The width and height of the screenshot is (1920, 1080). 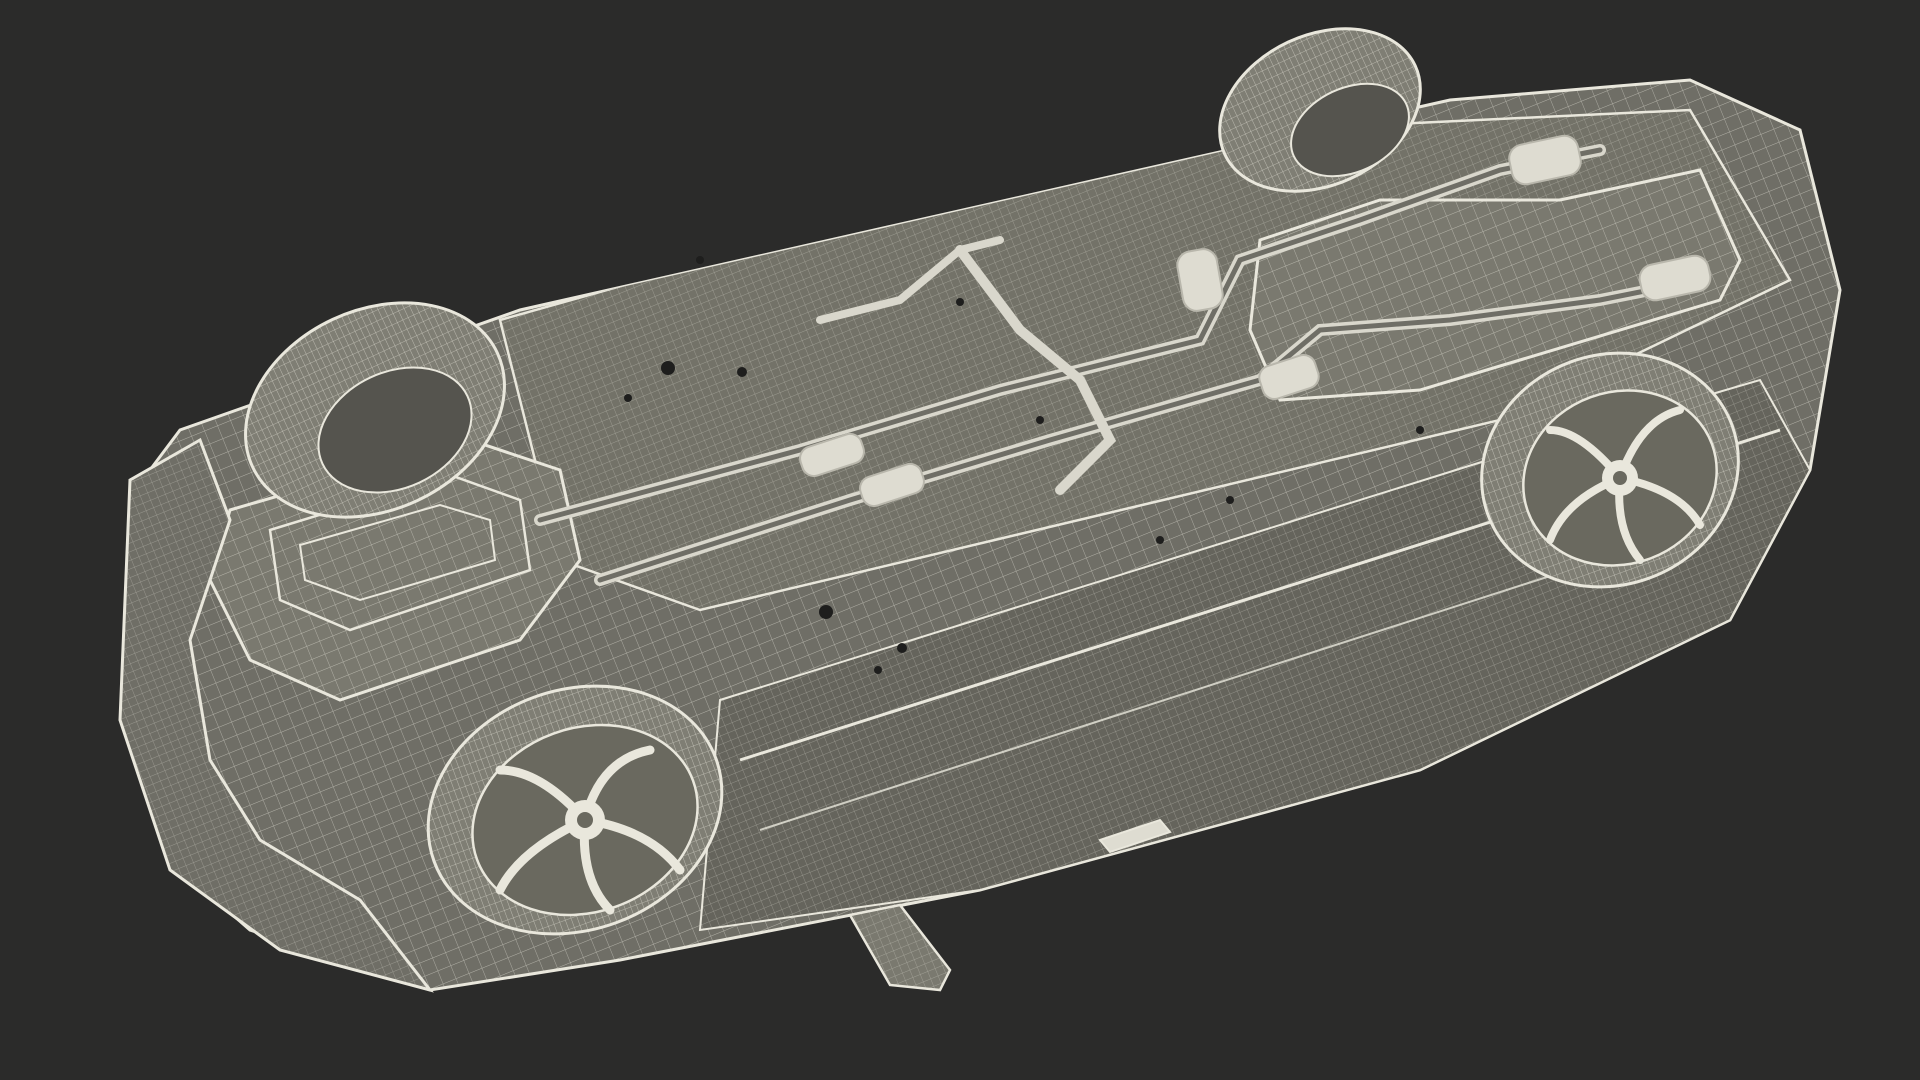 What do you see at coordinates (900, 947) in the screenshot?
I see `side-mirror` at bounding box center [900, 947].